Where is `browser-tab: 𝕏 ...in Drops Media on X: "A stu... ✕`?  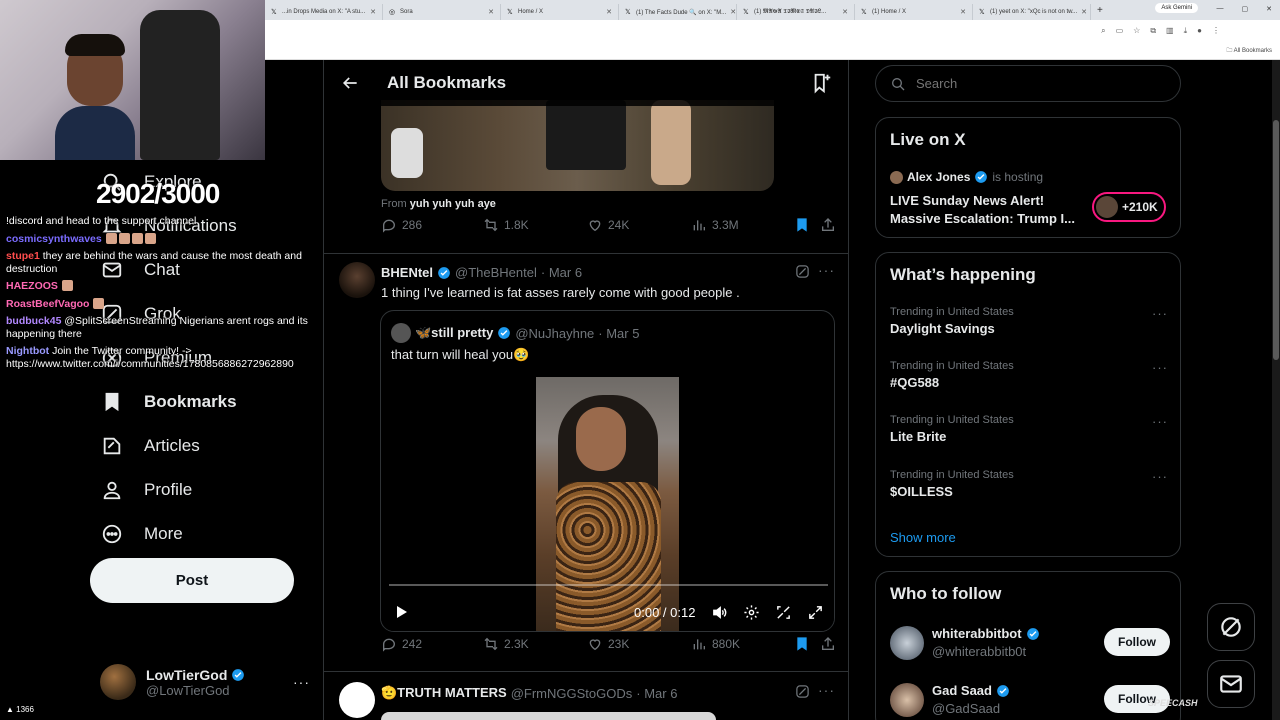 browser-tab: 𝕏 ...in Drops Media on X: "A stu... ✕ is located at coordinates (324, 12).